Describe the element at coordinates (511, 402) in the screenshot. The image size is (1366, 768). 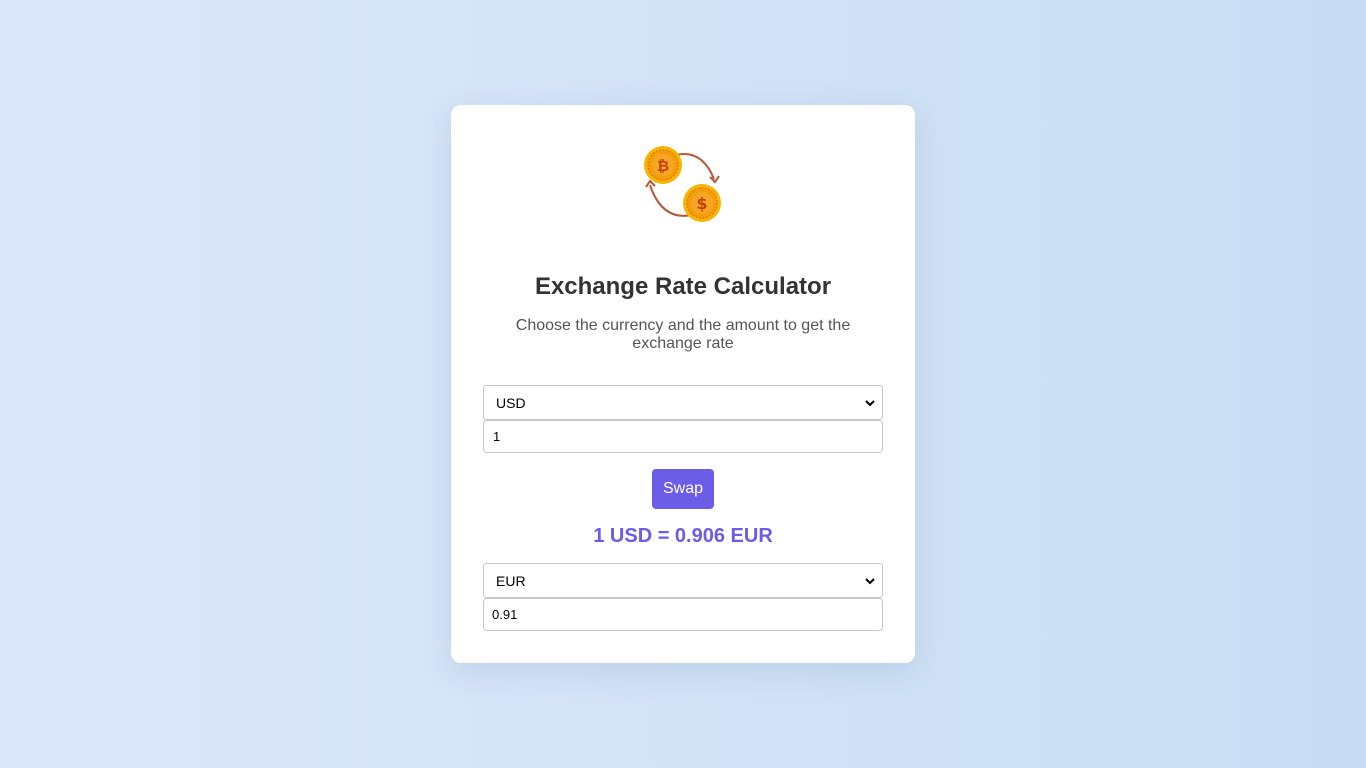
I see `from-currency-value: USD` at that location.